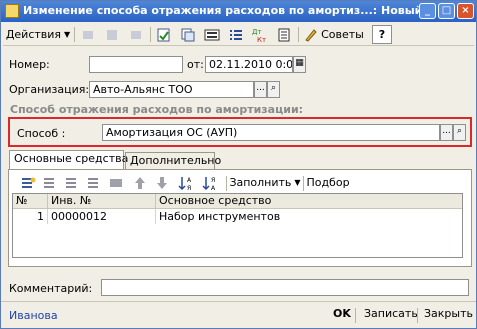 The width and height of the screenshot is (477, 329). What do you see at coordinates (212, 34) in the screenshot?
I see `structure-icon` at bounding box center [212, 34].